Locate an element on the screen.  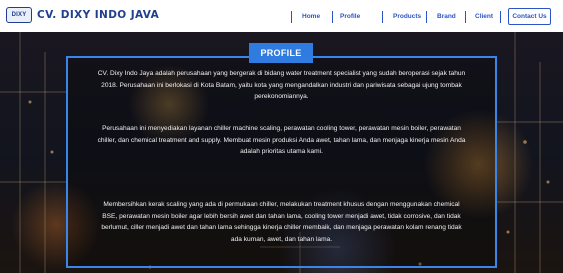
contact-us-button: Contact Us is located at coordinates (529, 16).